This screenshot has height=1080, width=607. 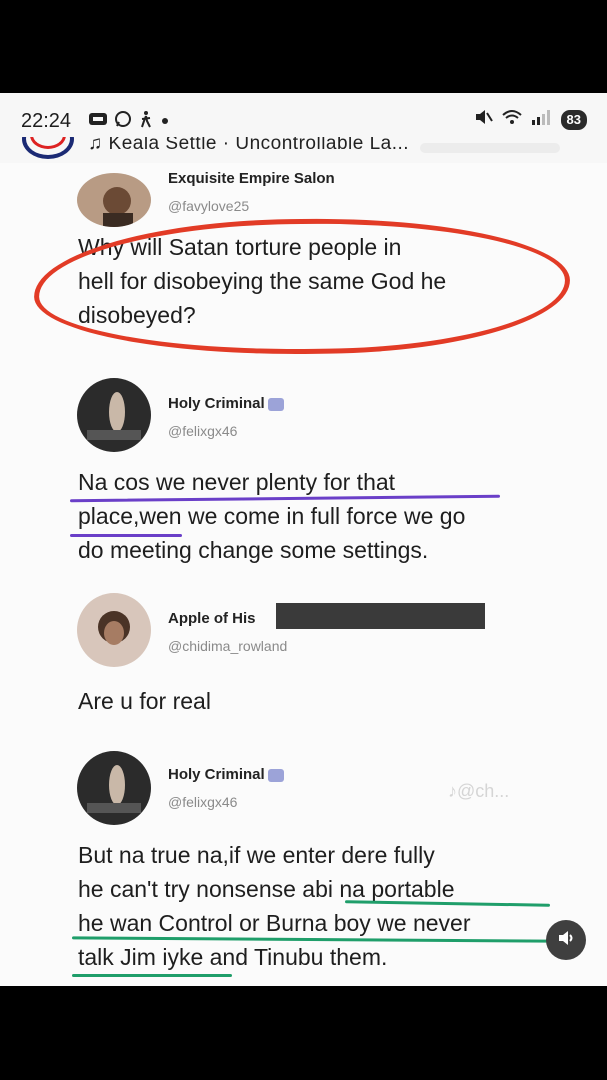 I want to click on redaction-bar, so click(x=380, y=616).